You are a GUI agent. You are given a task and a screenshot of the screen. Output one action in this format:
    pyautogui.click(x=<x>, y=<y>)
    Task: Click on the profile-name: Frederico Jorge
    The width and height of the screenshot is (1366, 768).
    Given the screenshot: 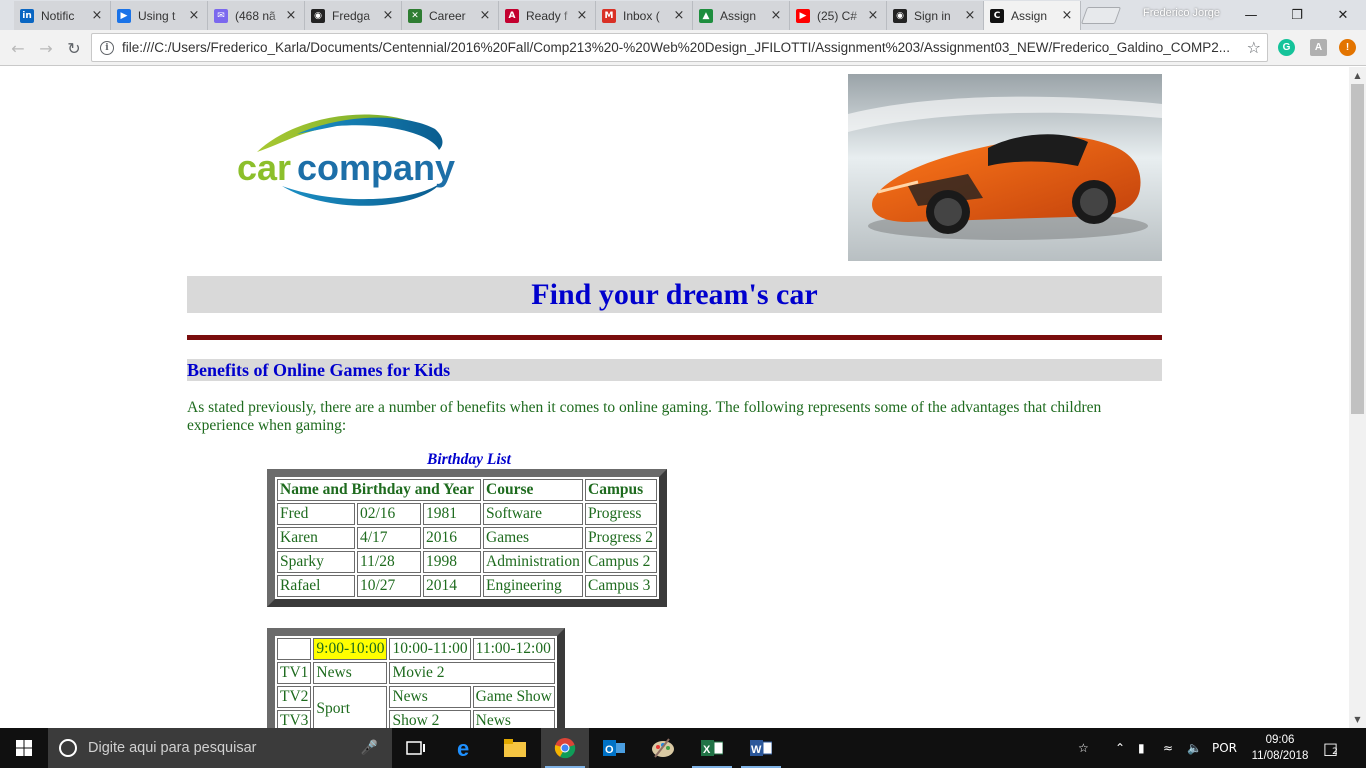 What is the action you would take?
    pyautogui.click(x=1181, y=13)
    